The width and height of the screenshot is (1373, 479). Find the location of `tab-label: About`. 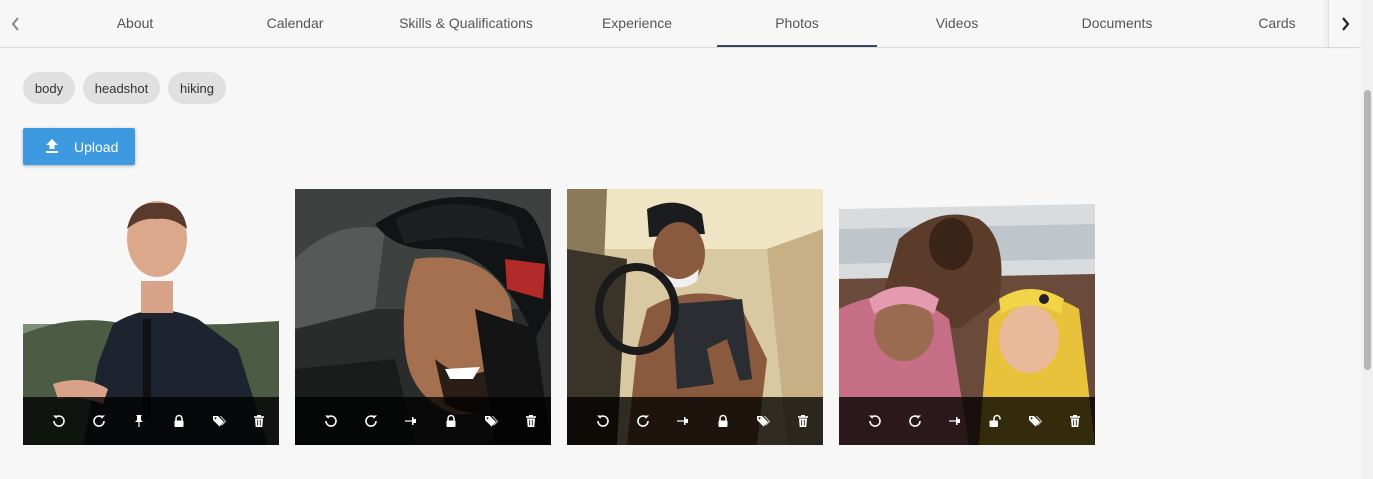

tab-label: About is located at coordinates (135, 23).